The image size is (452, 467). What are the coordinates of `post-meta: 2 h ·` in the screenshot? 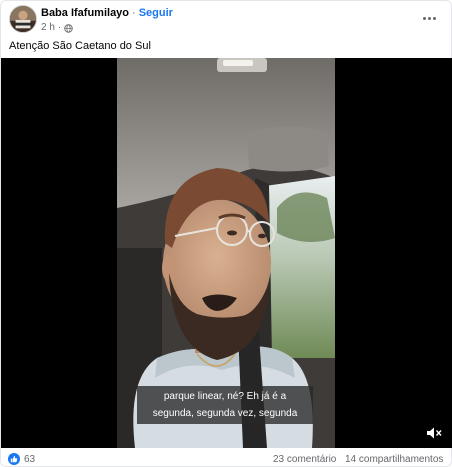 It's located at (57, 28).